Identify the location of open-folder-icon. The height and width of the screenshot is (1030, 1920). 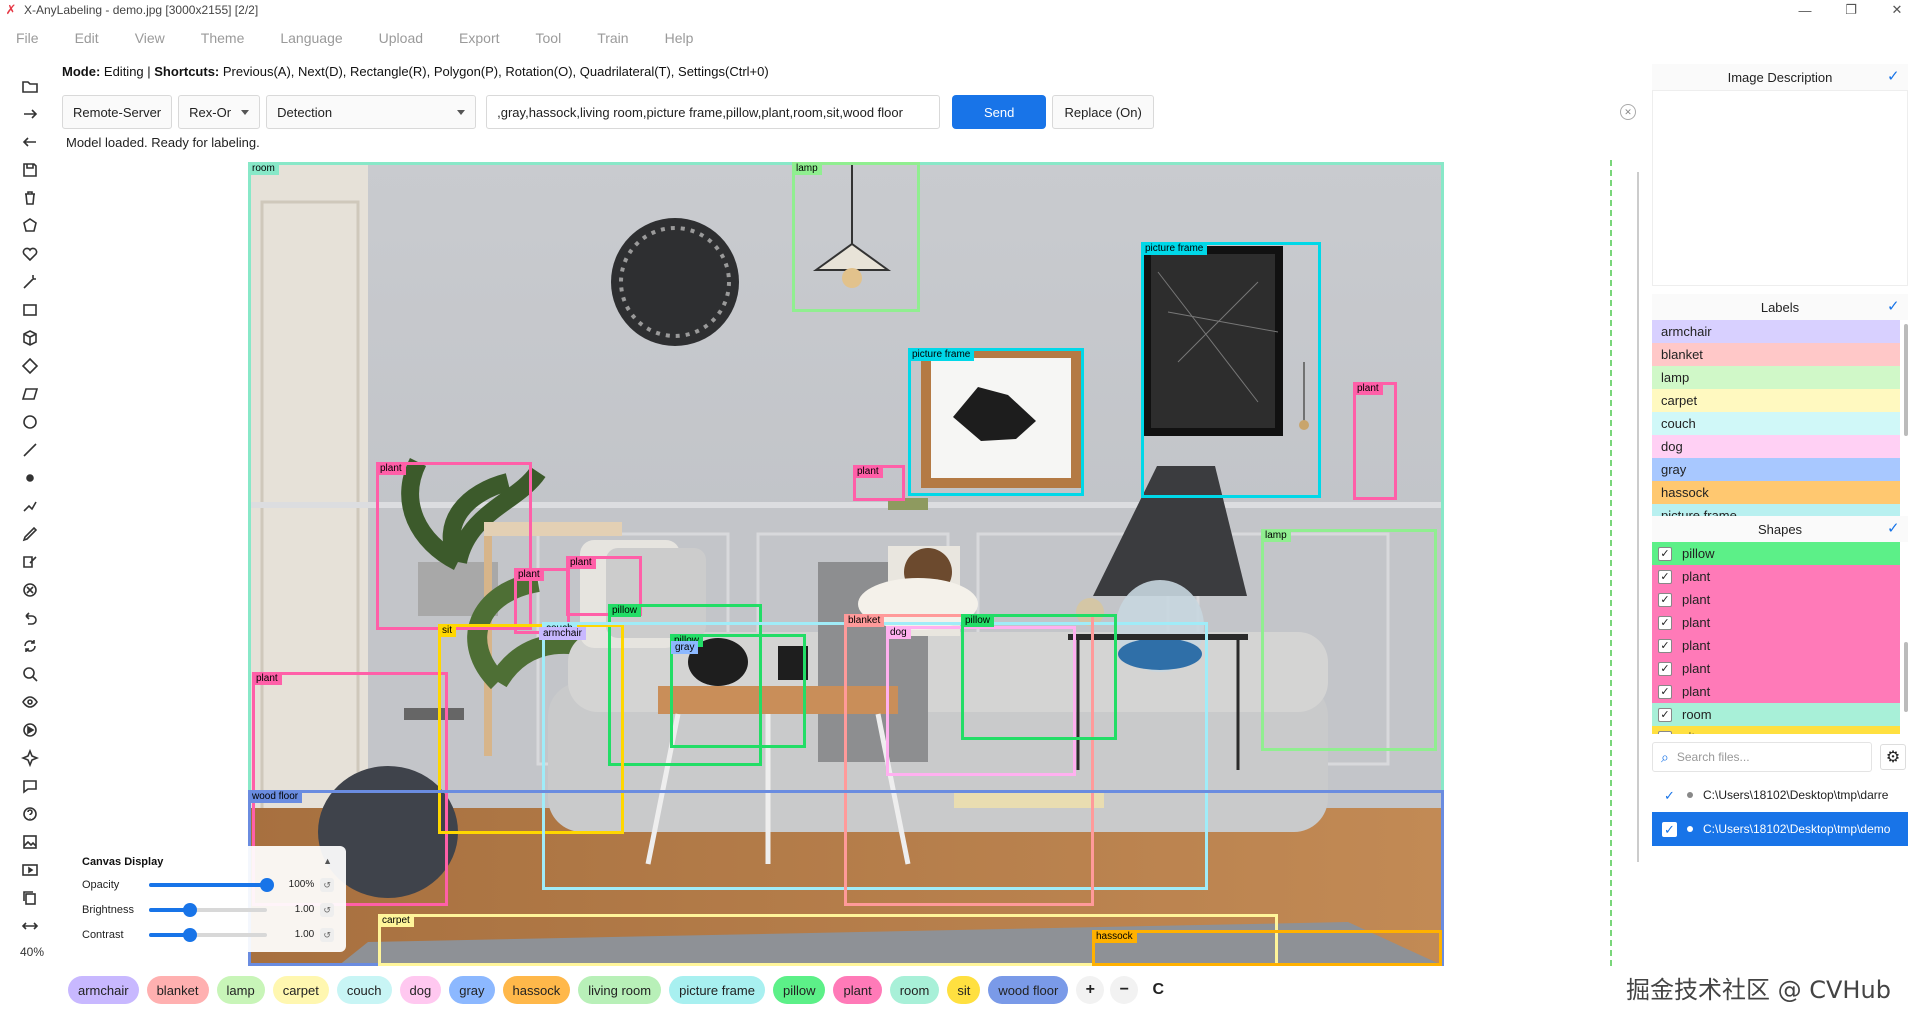
(30, 86).